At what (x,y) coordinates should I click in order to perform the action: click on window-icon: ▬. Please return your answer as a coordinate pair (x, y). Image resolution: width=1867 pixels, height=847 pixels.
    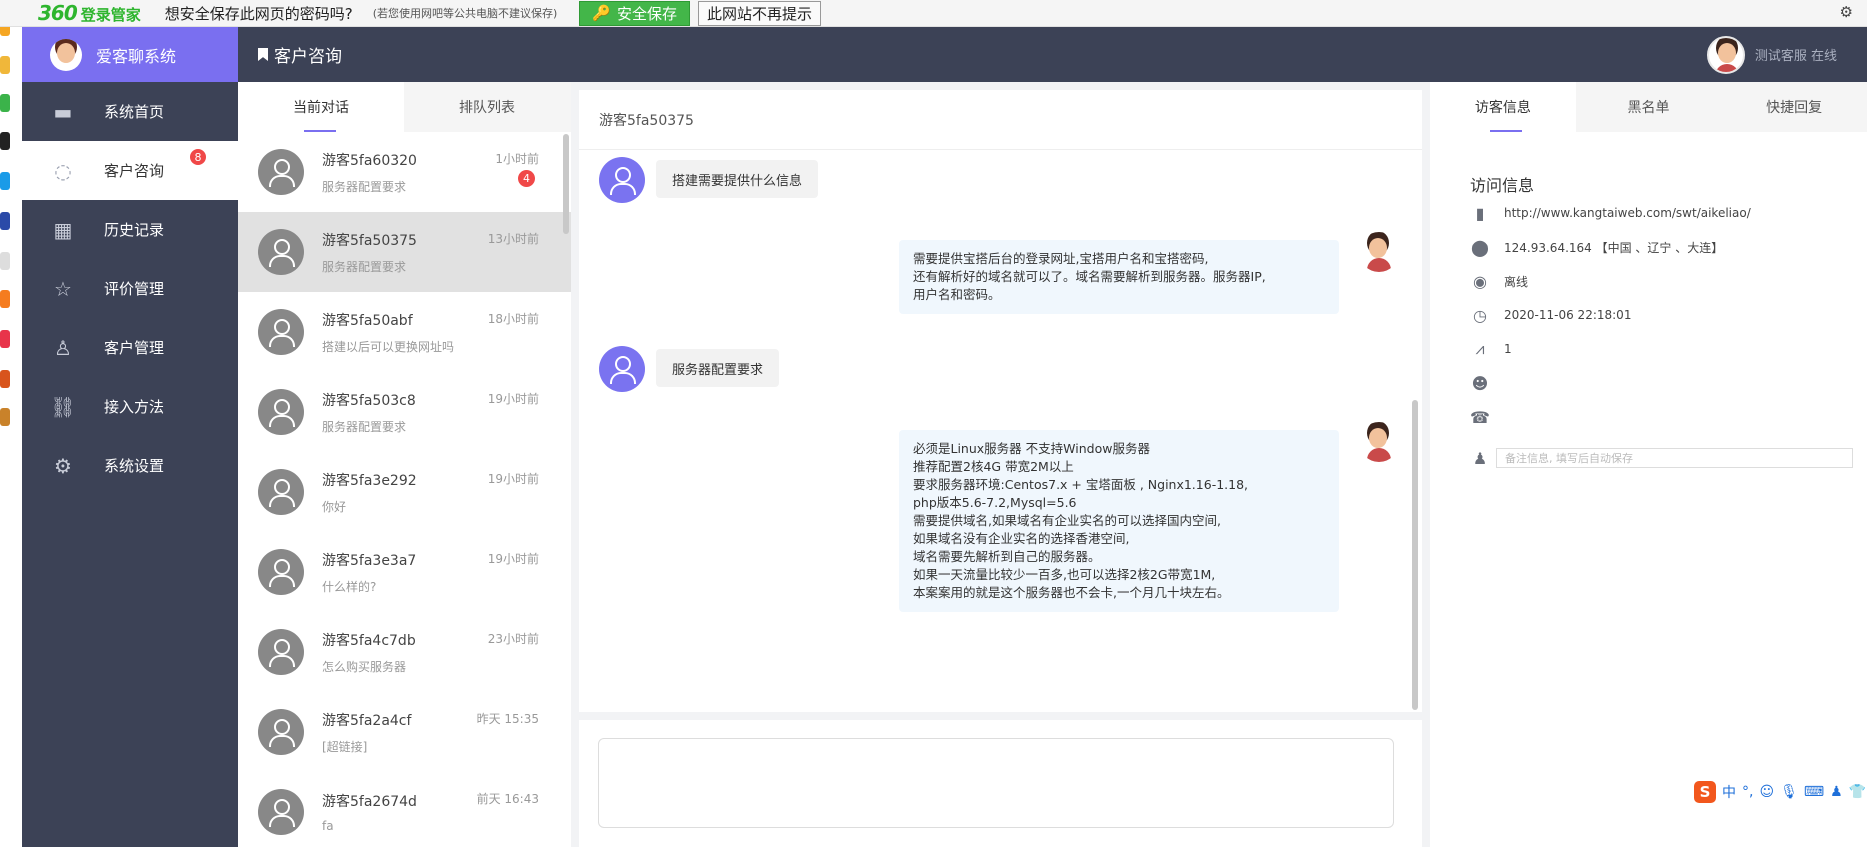
    Looking at the image, I should click on (63, 111).